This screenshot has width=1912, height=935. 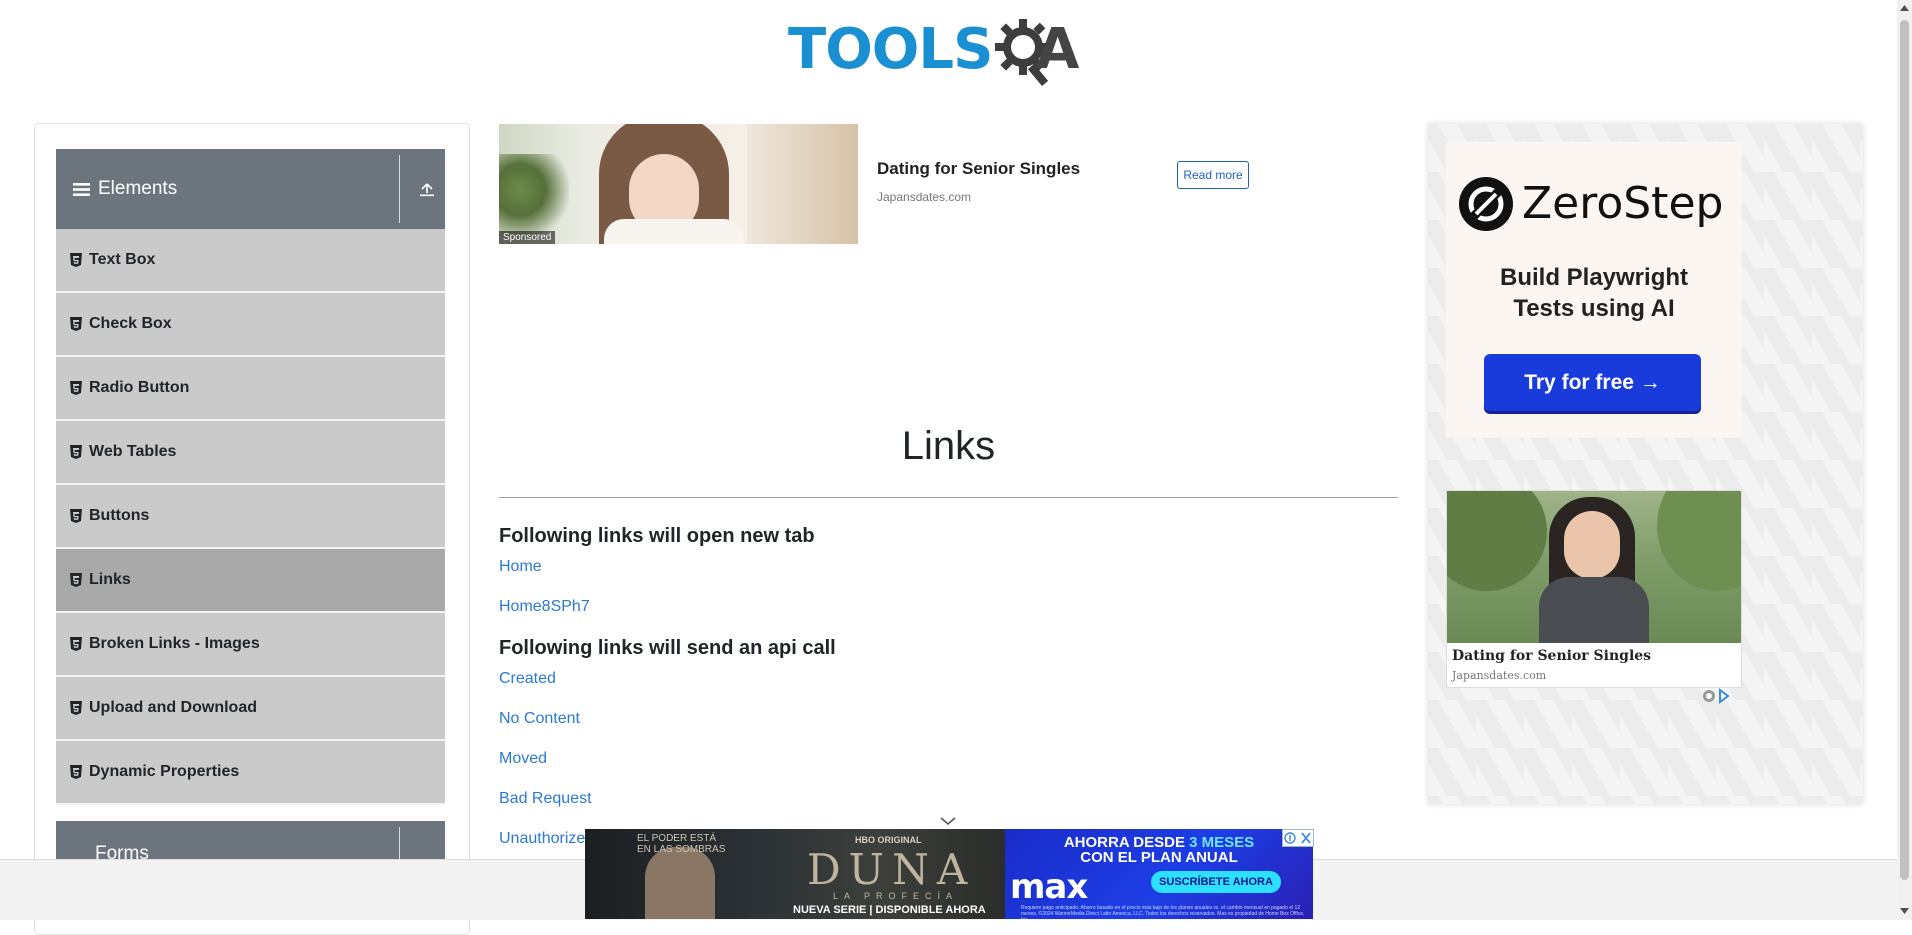 What do you see at coordinates (174, 643) in the screenshot?
I see `sidebar-item-label: Broken Links - Images` at bounding box center [174, 643].